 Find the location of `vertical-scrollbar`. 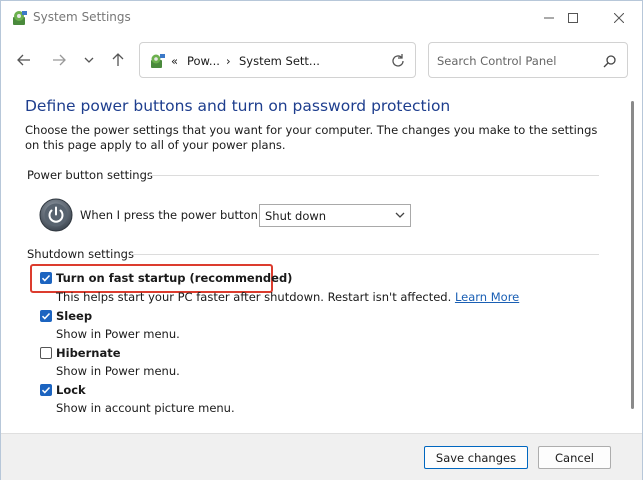

vertical-scrollbar is located at coordinates (632, 255).